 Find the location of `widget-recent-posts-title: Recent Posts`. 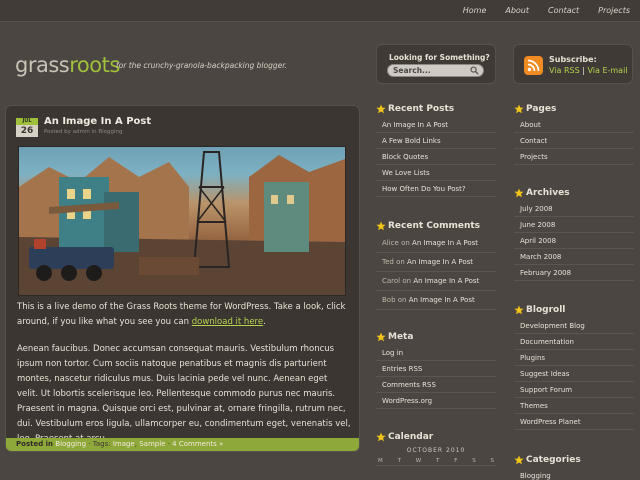

widget-recent-posts-title: Recent Posts is located at coordinates (436, 109).